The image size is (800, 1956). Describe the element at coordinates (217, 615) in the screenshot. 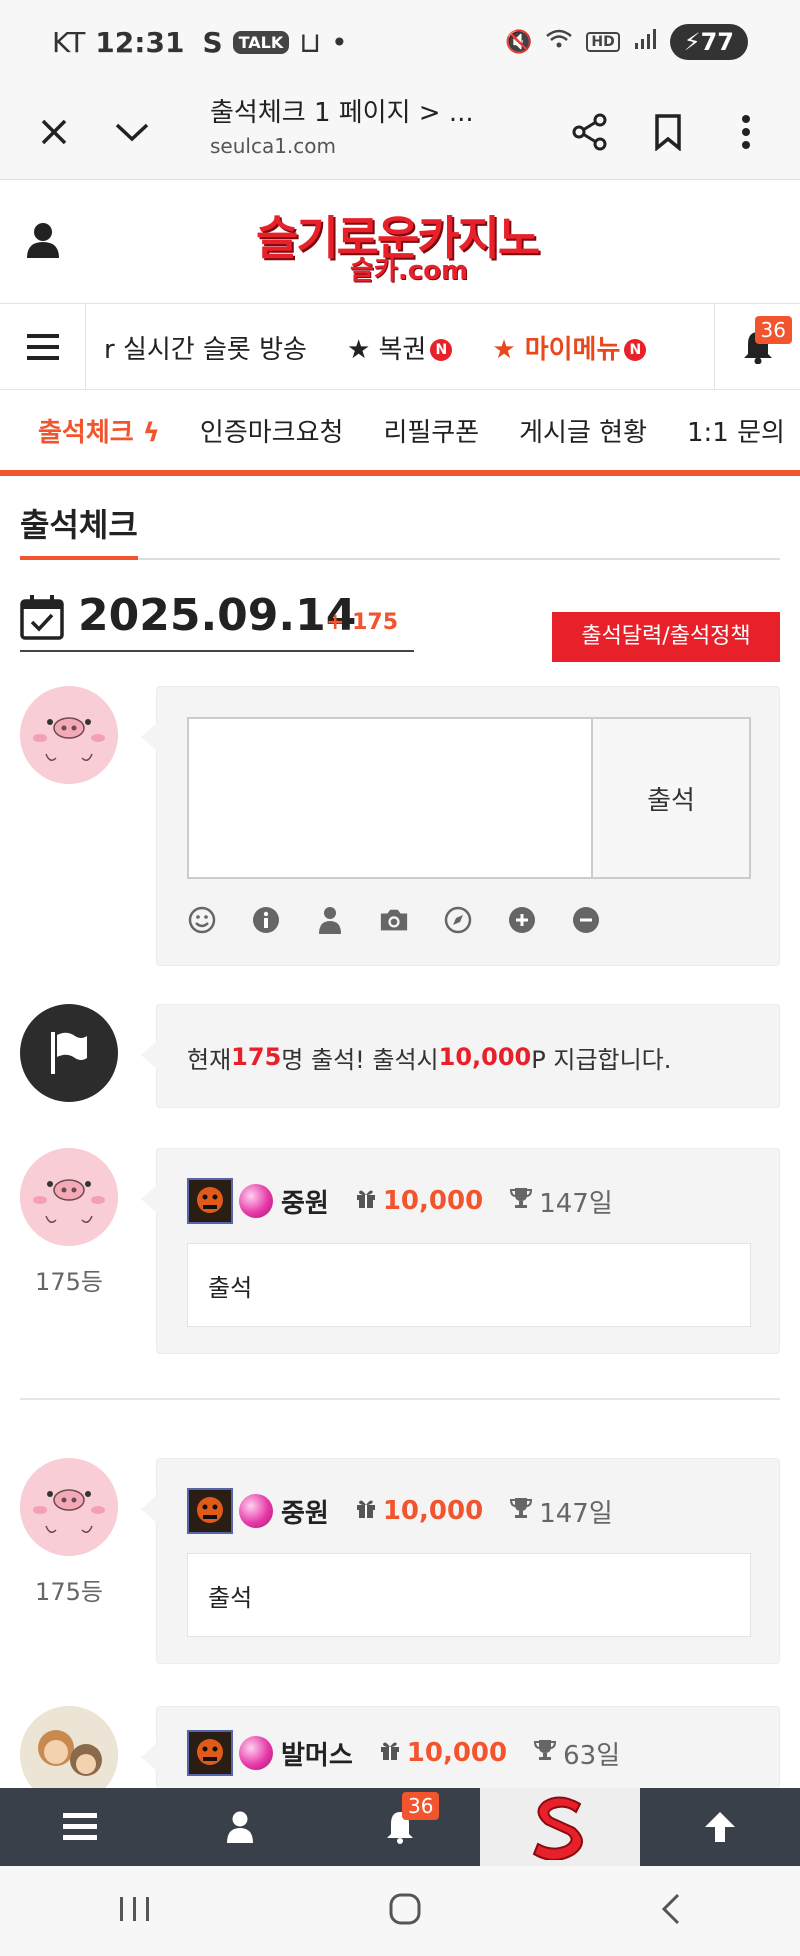

I see `attendance-date: 2025.09.14` at that location.